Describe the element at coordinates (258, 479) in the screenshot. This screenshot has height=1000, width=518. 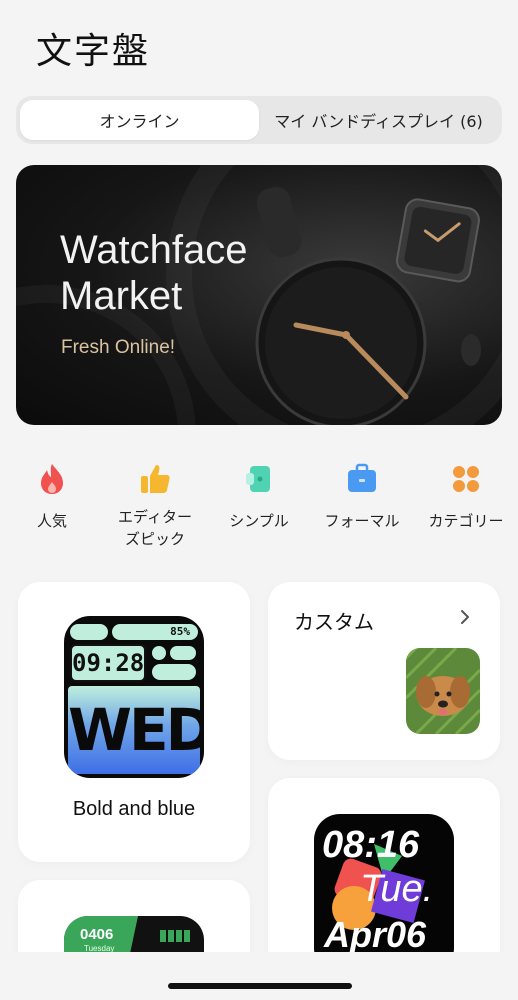
I see `simple-icon` at that location.